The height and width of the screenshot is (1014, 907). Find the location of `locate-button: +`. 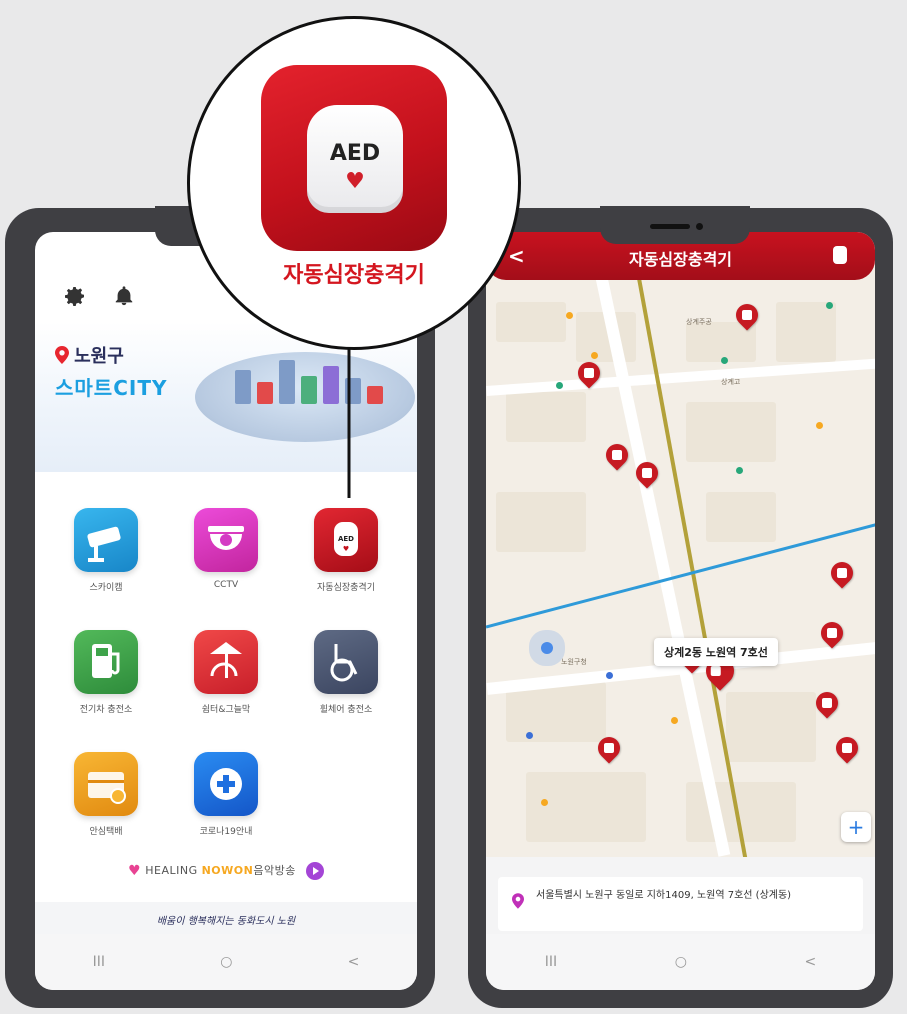

locate-button: + is located at coordinates (856, 827).